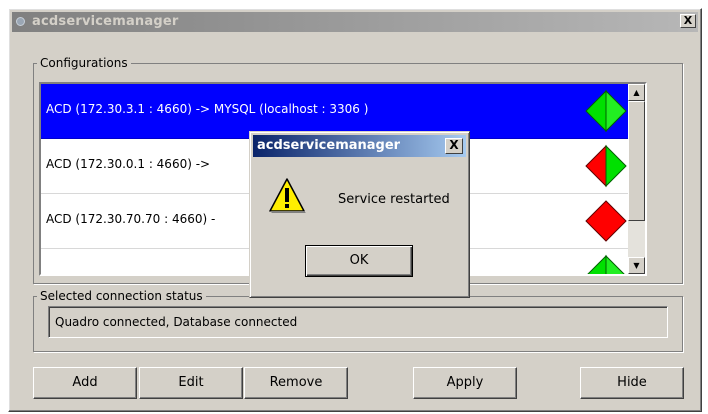 The height and width of the screenshot is (414, 708). Describe the element at coordinates (454, 146) in the screenshot. I see `dialog-close-button: X` at that location.